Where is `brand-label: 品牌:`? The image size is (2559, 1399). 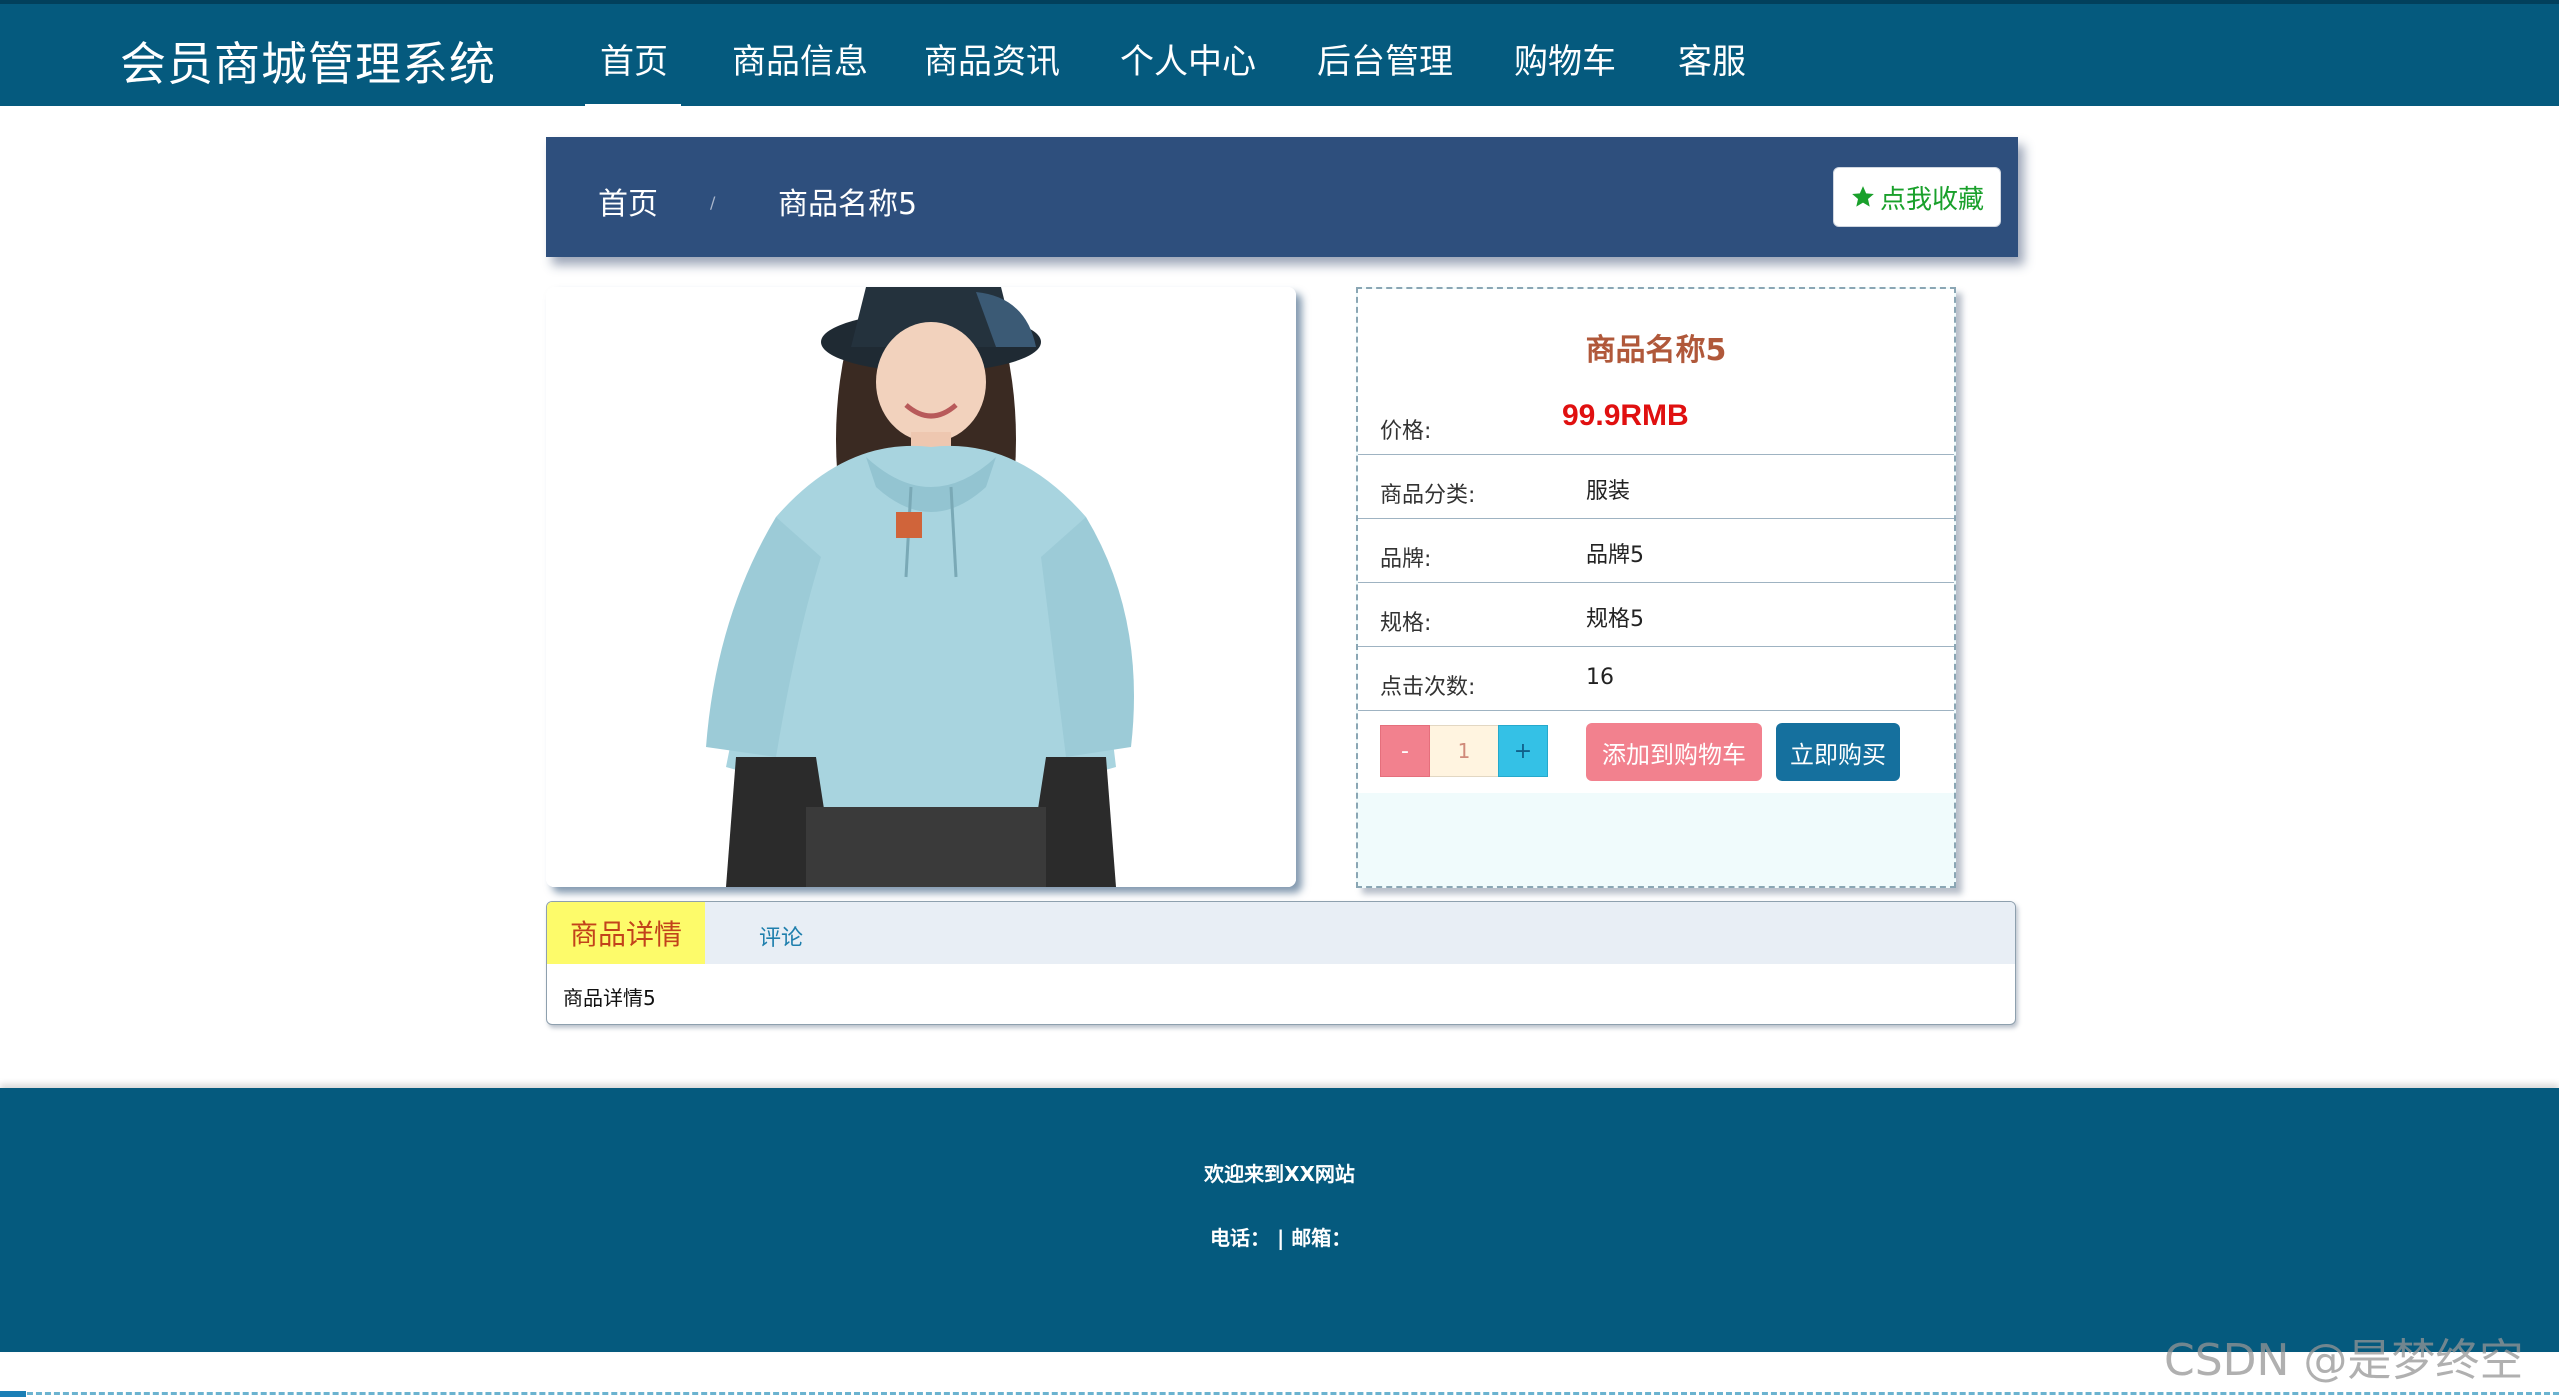
brand-label: 品牌: is located at coordinates (1406, 559).